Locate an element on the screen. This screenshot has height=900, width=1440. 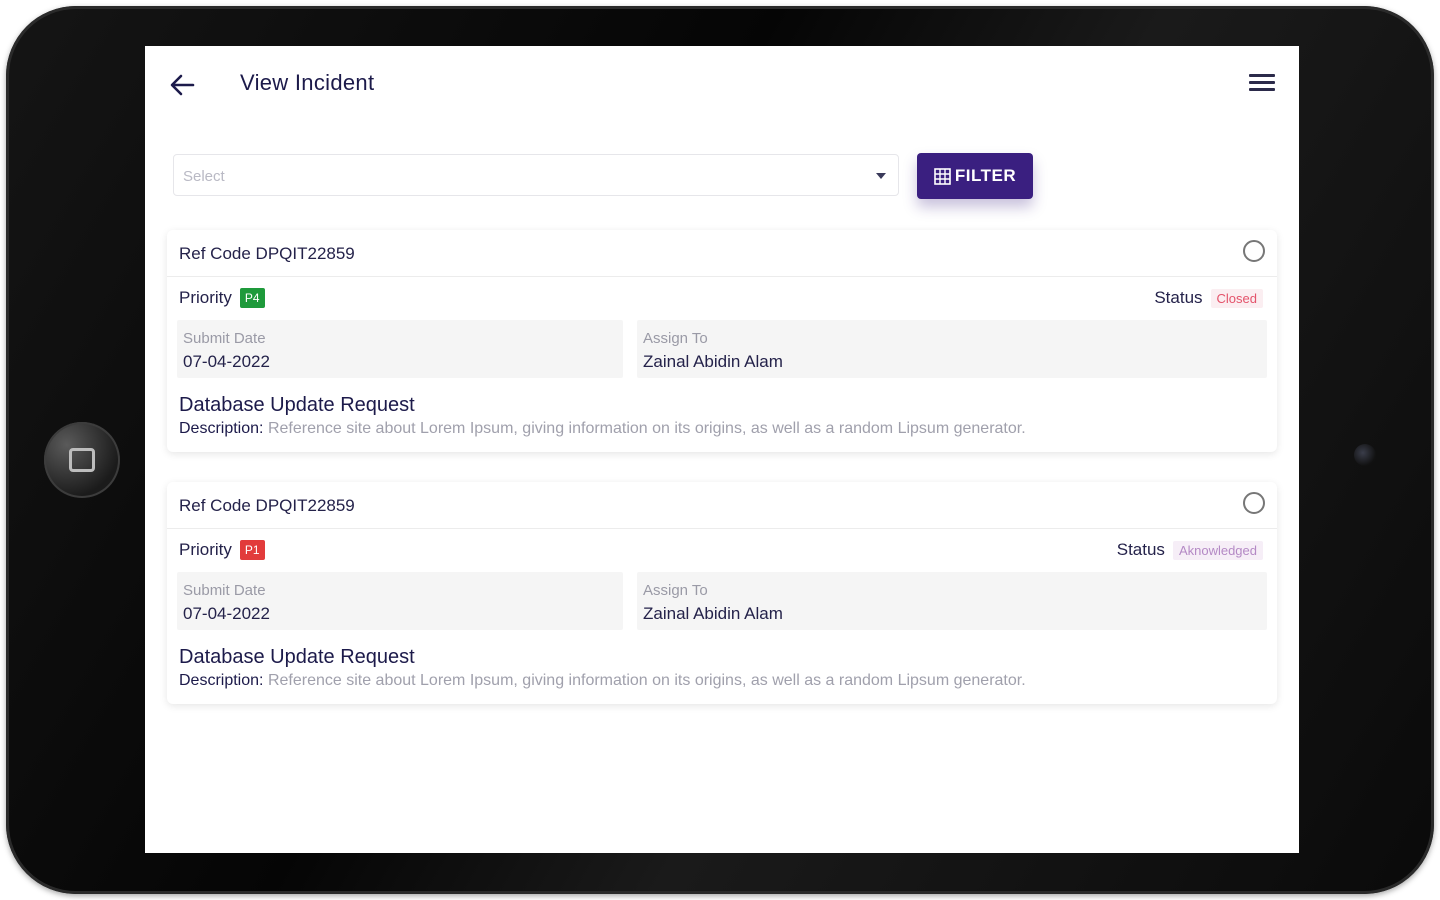
filter-button: FILTER is located at coordinates (975, 176).